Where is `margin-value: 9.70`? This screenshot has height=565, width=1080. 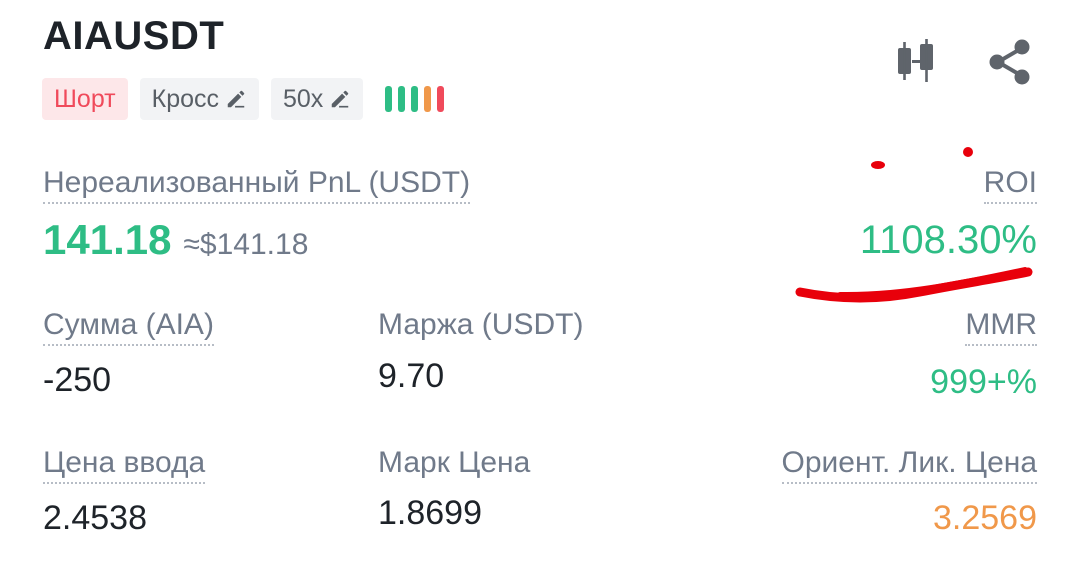 margin-value: 9.70 is located at coordinates (411, 376).